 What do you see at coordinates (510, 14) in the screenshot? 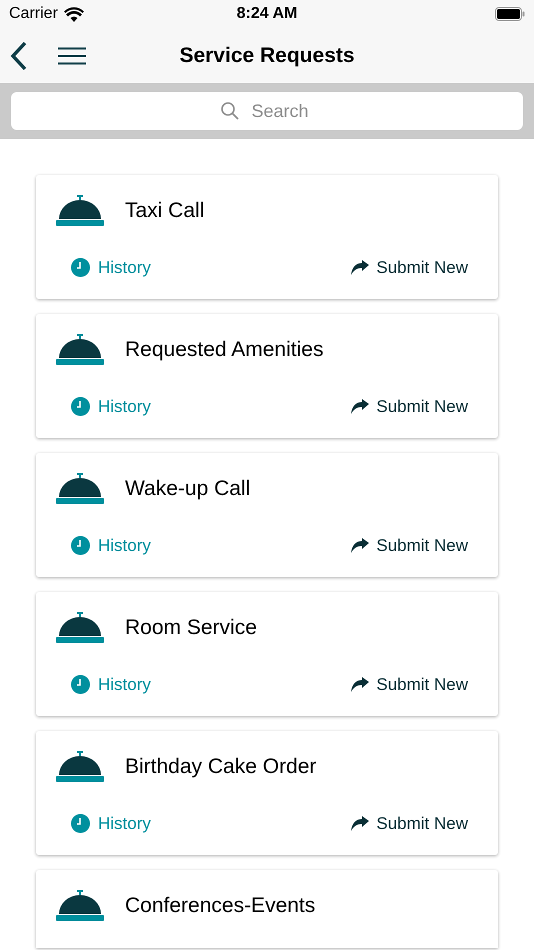
I see `battery-icon` at bounding box center [510, 14].